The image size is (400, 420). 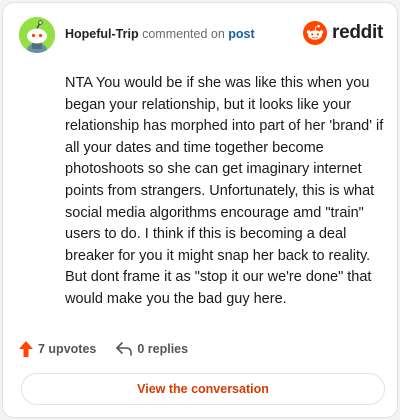 What do you see at coordinates (103, 349) in the screenshot?
I see `comment-actions: 7 upvotes 0 replies` at bounding box center [103, 349].